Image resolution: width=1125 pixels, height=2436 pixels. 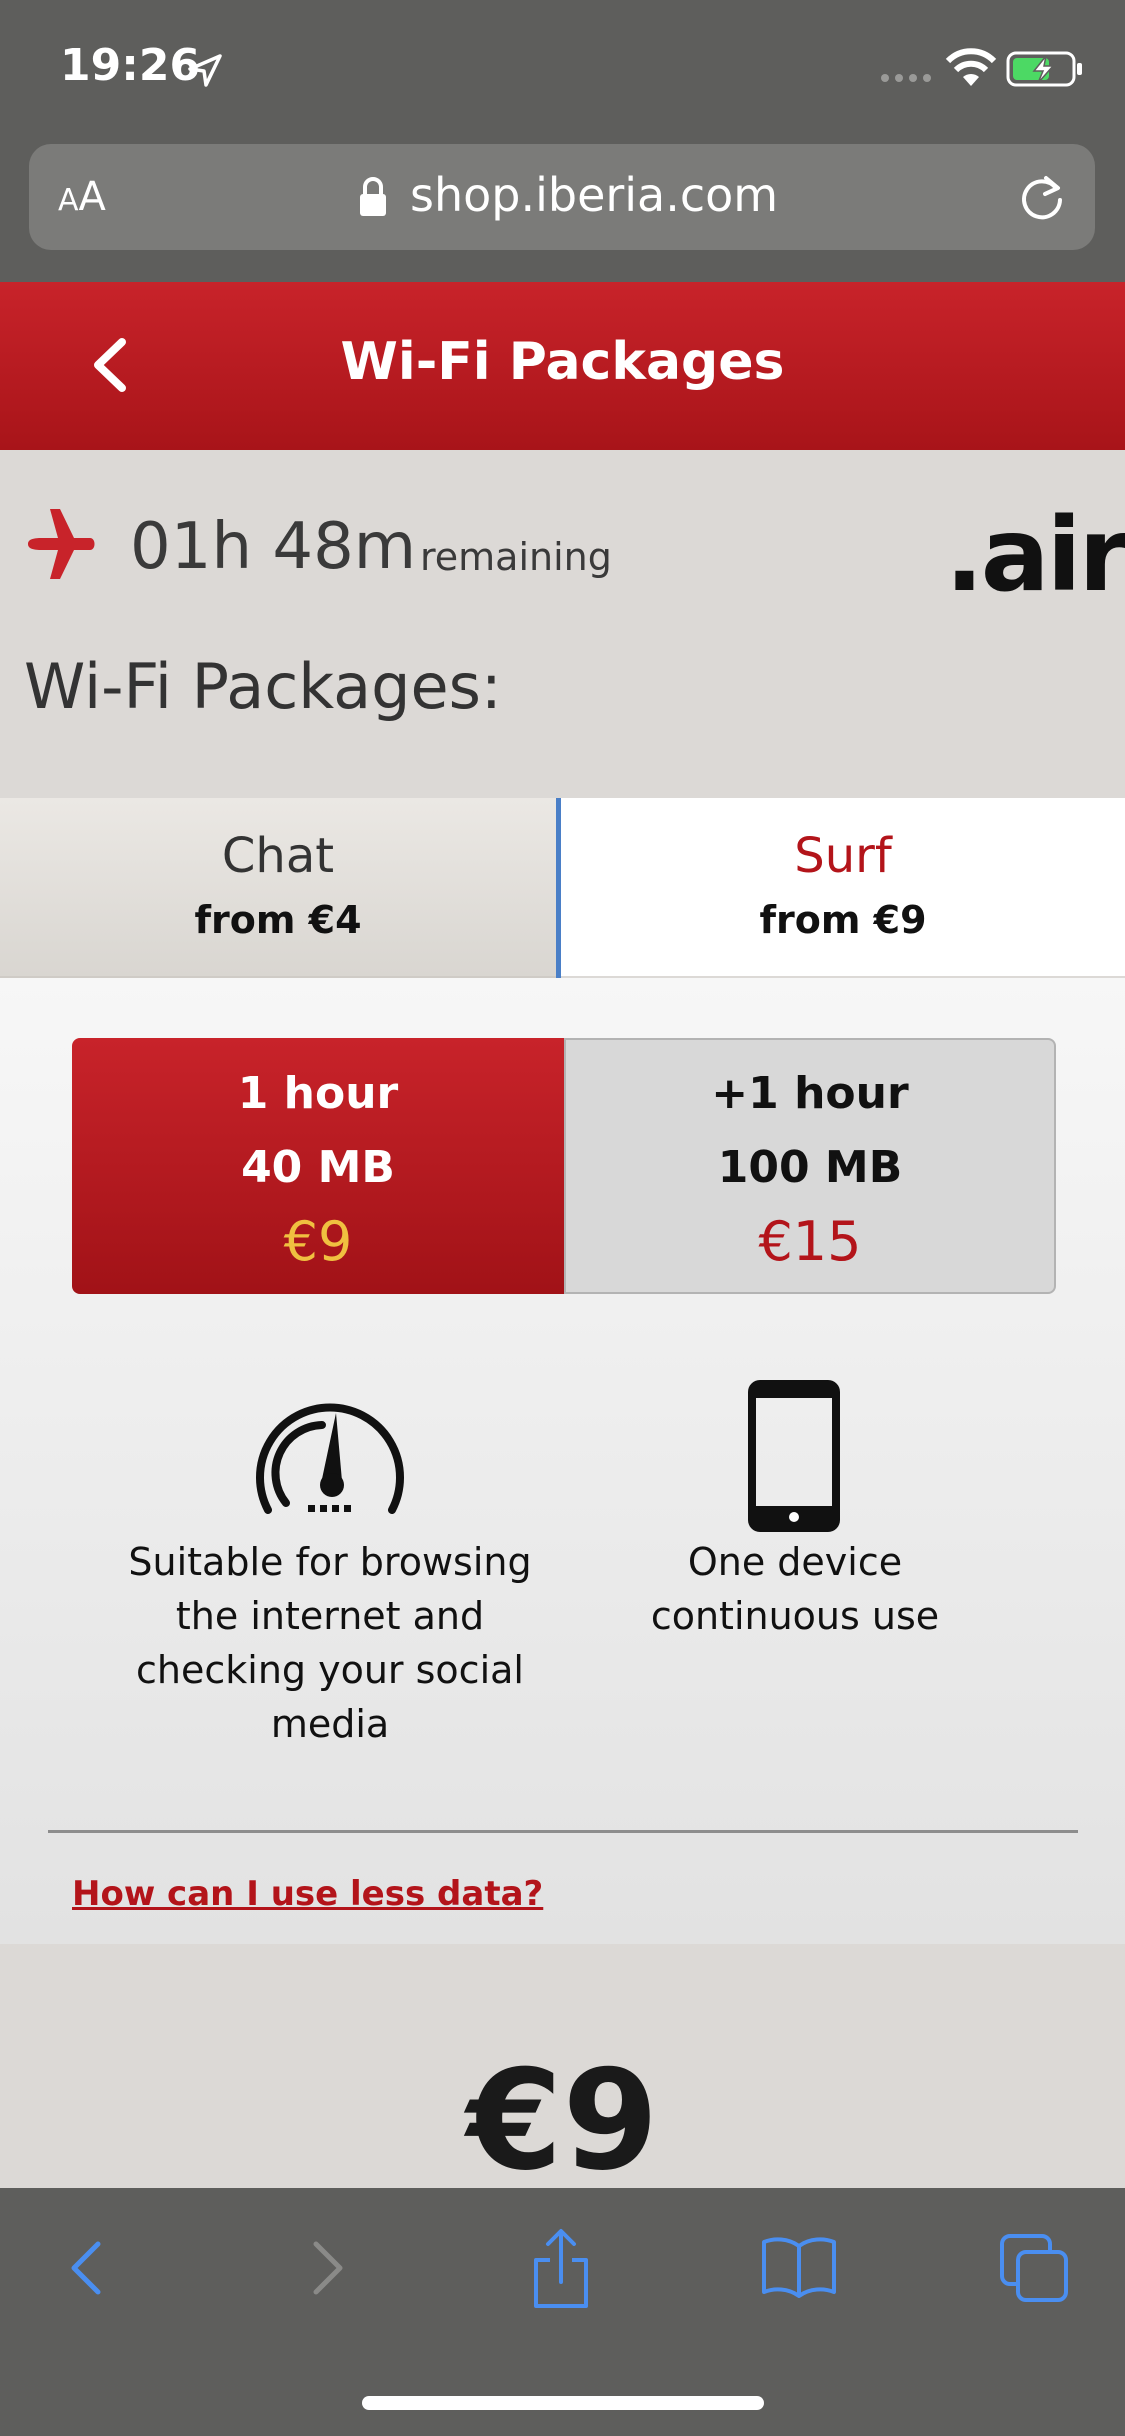 I want to click on status-time: 19:26, so click(x=130, y=65).